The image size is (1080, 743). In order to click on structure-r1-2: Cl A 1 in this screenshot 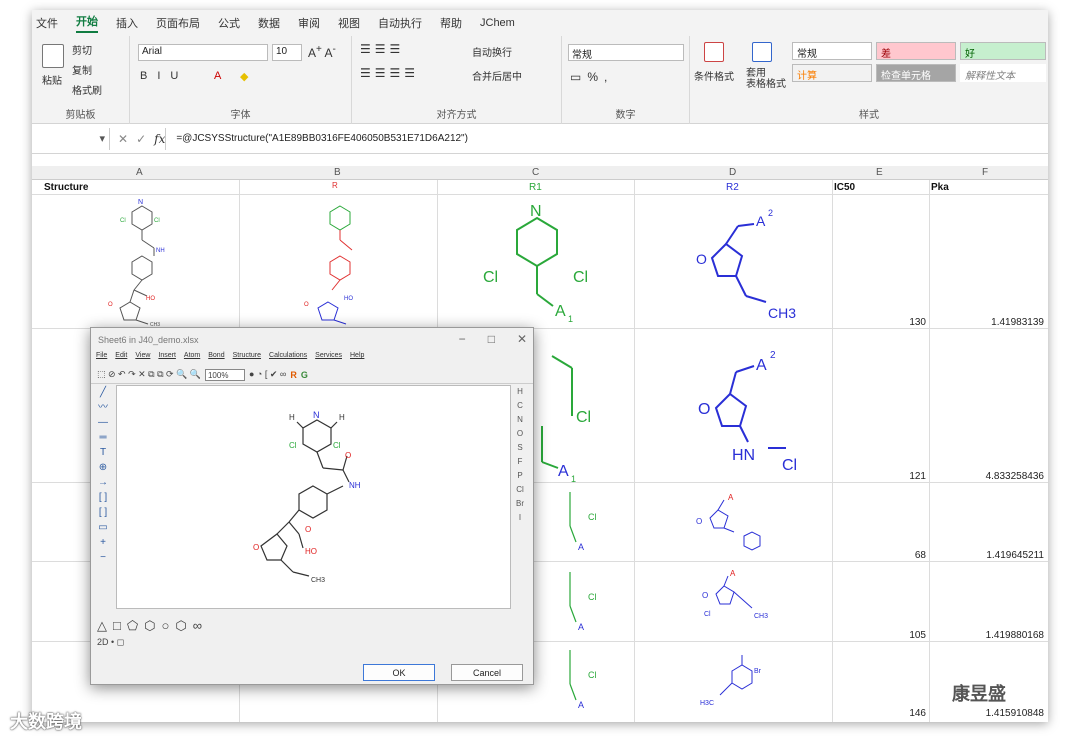, I will do `click(577, 409)`.